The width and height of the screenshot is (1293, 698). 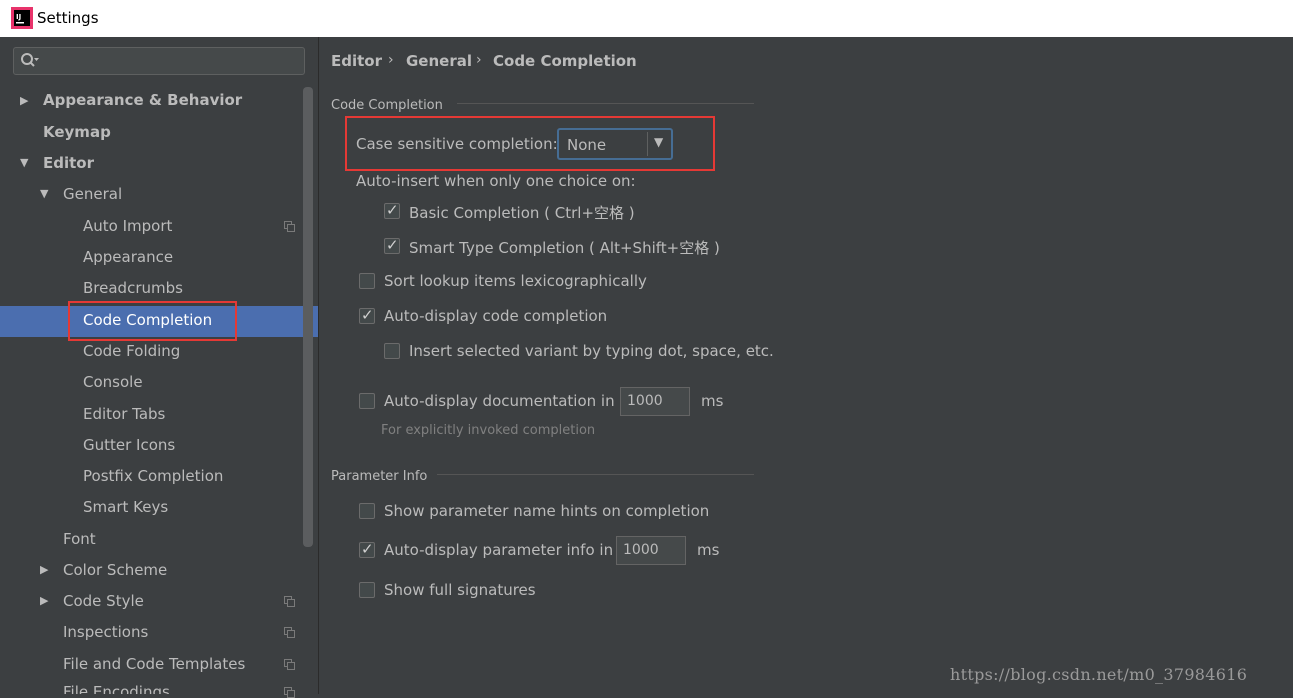 What do you see at coordinates (79, 539) in the screenshot?
I see `sidebar-item-font: Font` at bounding box center [79, 539].